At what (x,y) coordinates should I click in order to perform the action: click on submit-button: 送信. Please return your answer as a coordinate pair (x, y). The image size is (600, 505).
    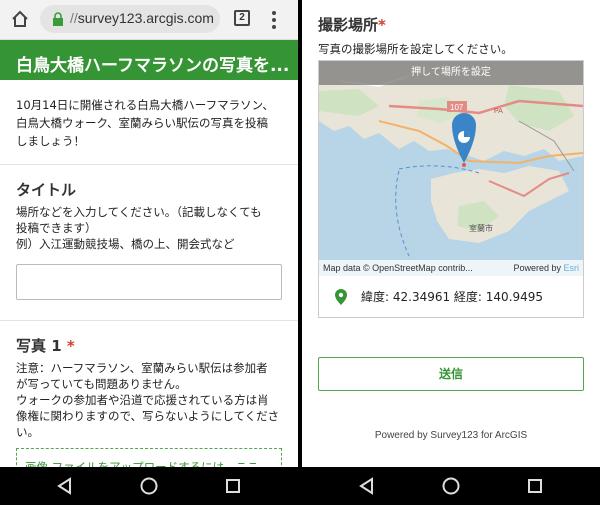
    Looking at the image, I should click on (451, 374).